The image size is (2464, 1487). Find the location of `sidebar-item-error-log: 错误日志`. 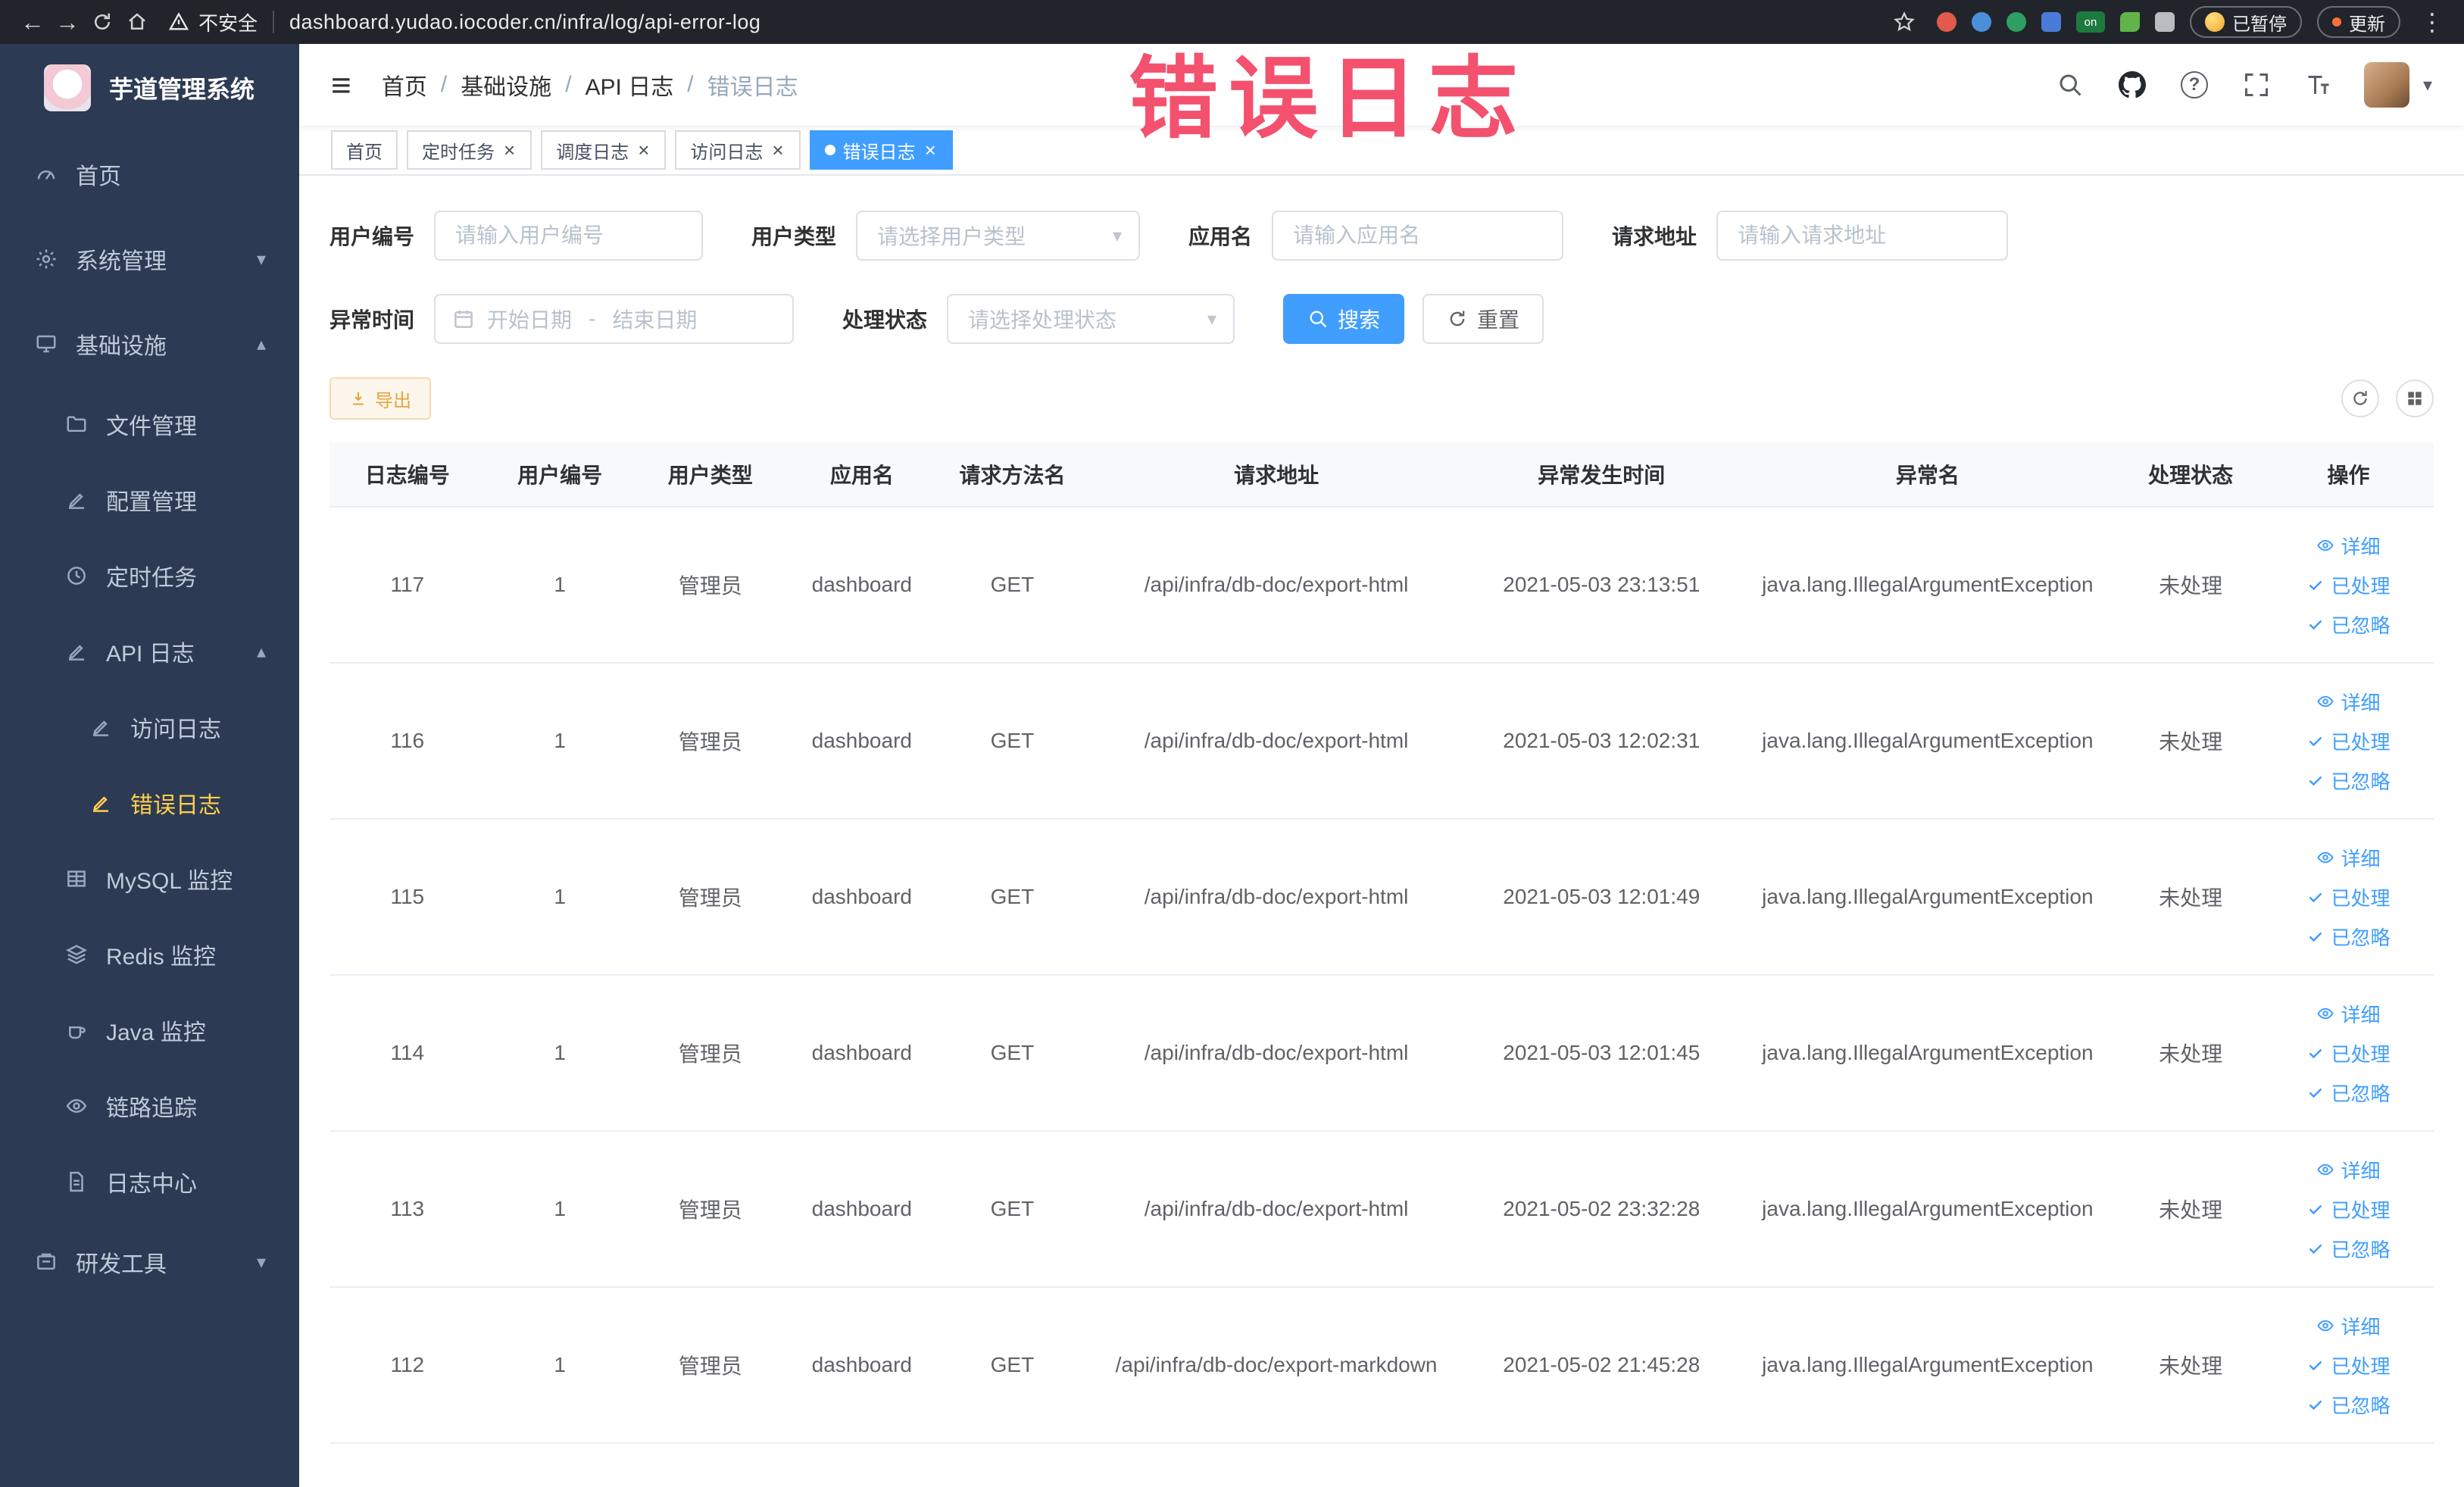

sidebar-item-error-log: 错误日志 is located at coordinates (149, 803).